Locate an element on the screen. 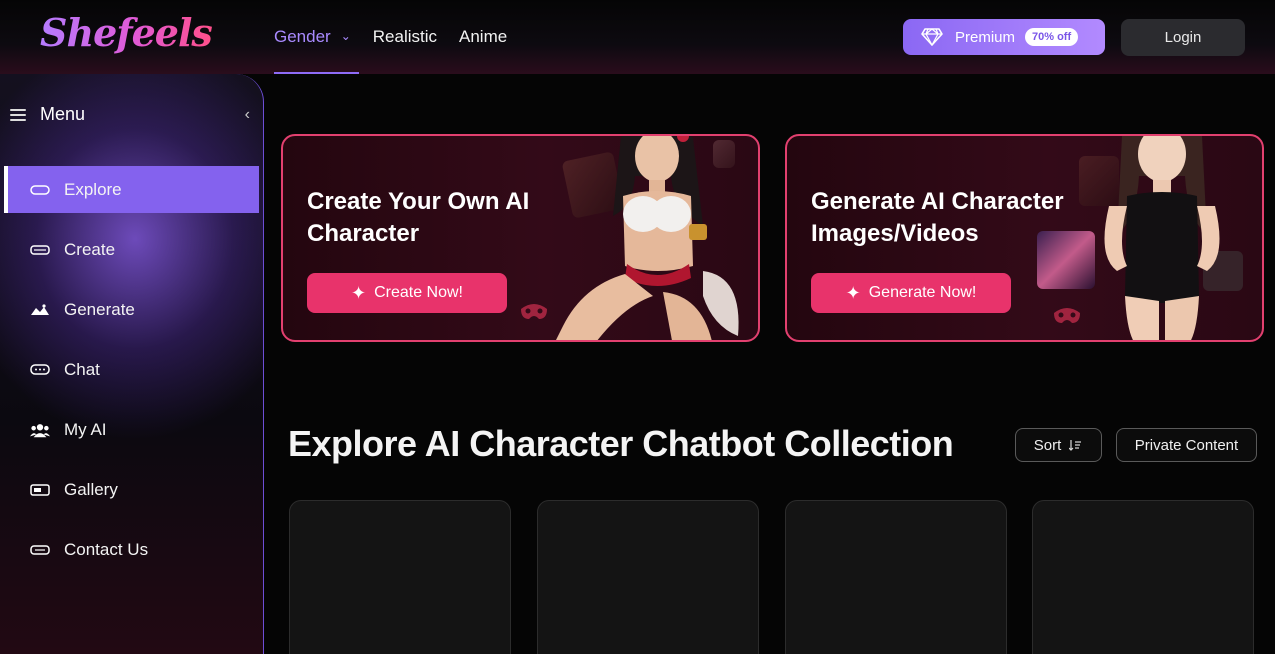 The image size is (1275, 654). create-now-button: ✦ Create Now! is located at coordinates (407, 293).